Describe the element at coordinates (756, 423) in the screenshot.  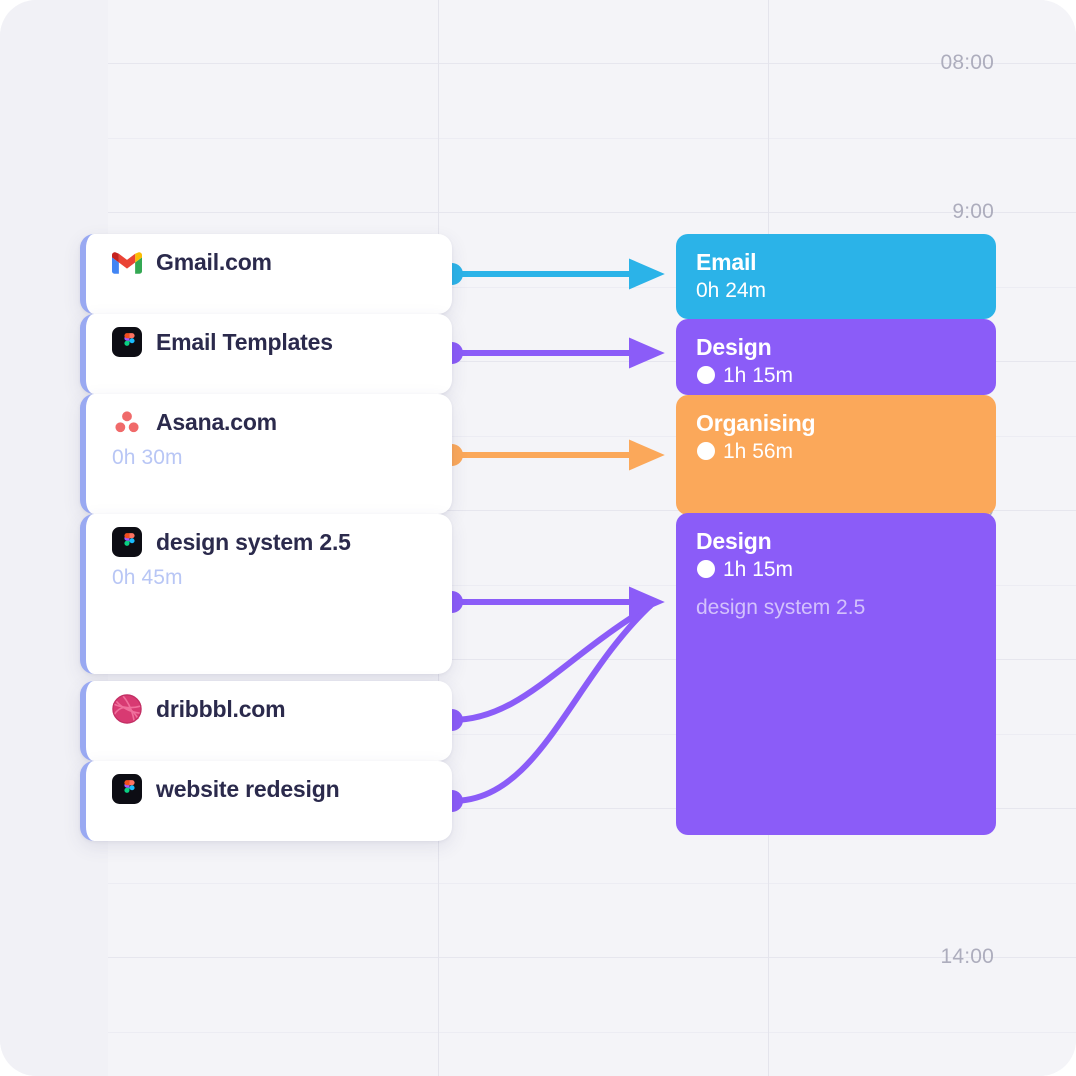
I see `event-title: Organising` at that location.